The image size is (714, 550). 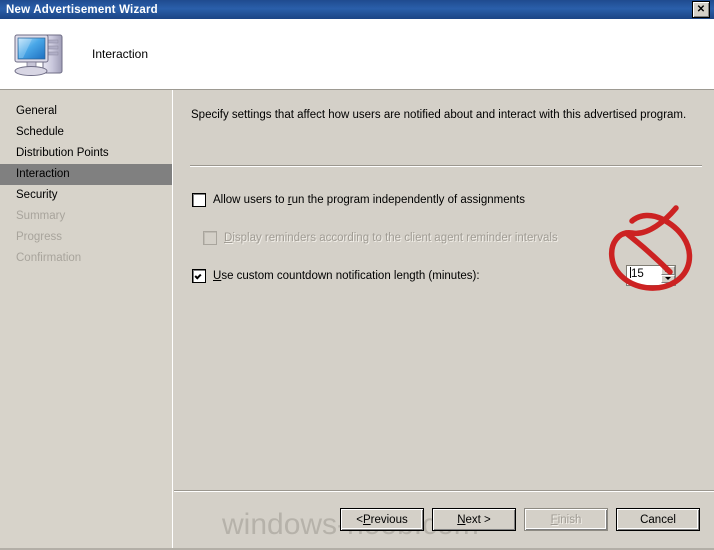 I want to click on checkbox-custom-countdown, so click(x=199, y=276).